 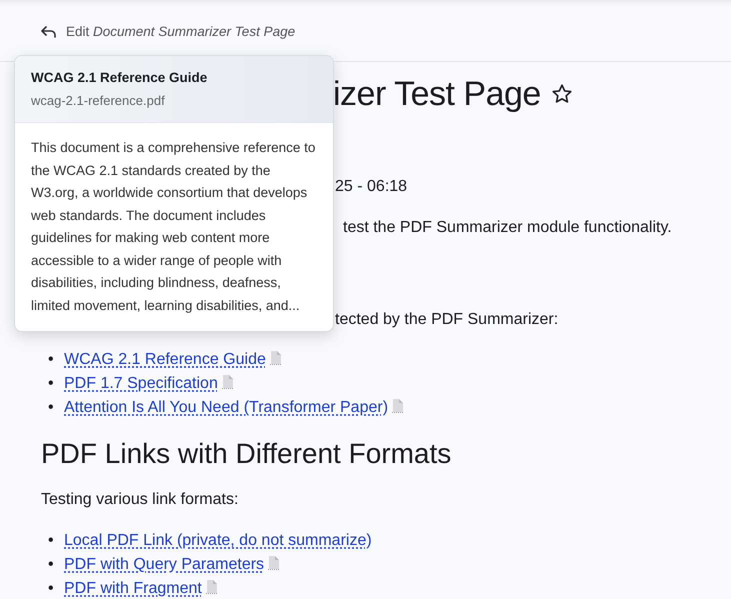 What do you see at coordinates (119, 78) in the screenshot?
I see `document-title: WCAG 2.1 Reference Guide` at bounding box center [119, 78].